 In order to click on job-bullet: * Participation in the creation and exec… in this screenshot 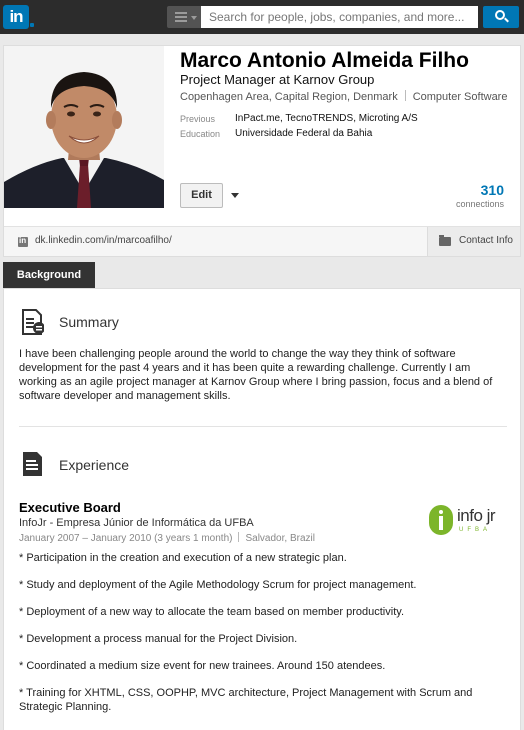, I will do `click(183, 558)`.